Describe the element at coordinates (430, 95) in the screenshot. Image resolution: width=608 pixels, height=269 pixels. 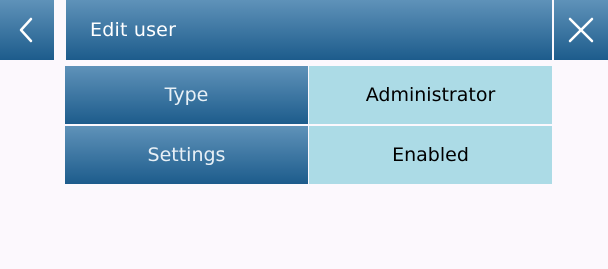
I see `type-value: Administrator` at that location.